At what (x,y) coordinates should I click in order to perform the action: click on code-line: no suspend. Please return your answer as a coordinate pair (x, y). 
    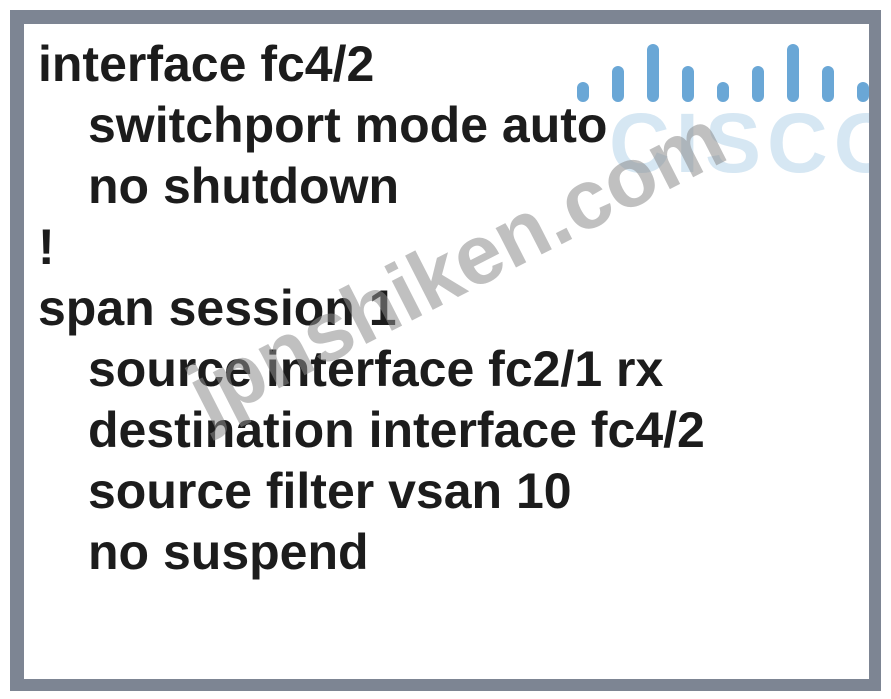
    Looking at the image, I should click on (228, 552).